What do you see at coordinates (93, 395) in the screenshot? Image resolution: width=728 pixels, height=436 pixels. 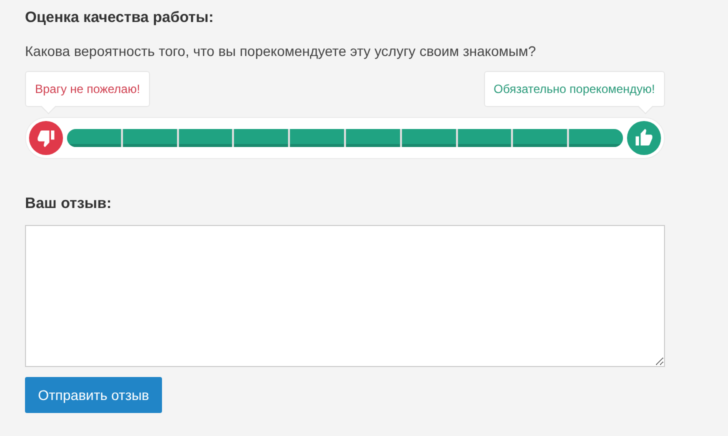 I see `submit-button: Отправить отзыв` at bounding box center [93, 395].